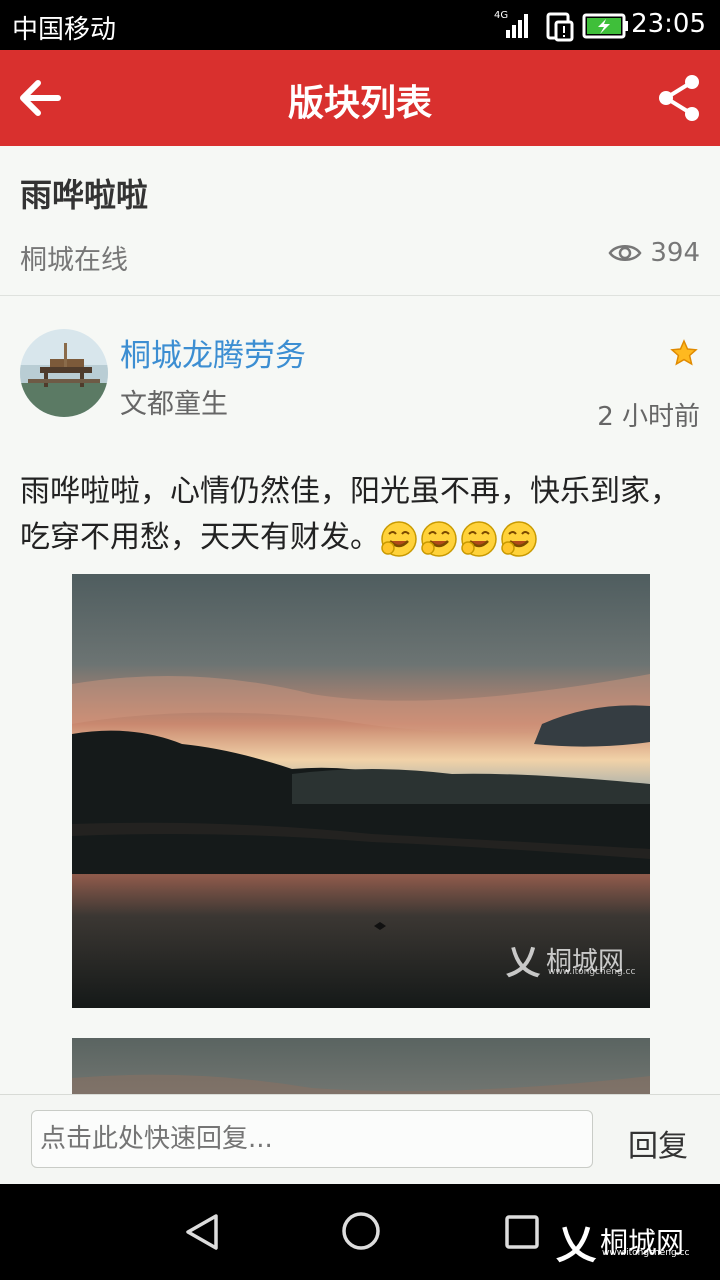 The height and width of the screenshot is (1280, 720). What do you see at coordinates (668, 24) in the screenshot?
I see `clock: 23:05` at bounding box center [668, 24].